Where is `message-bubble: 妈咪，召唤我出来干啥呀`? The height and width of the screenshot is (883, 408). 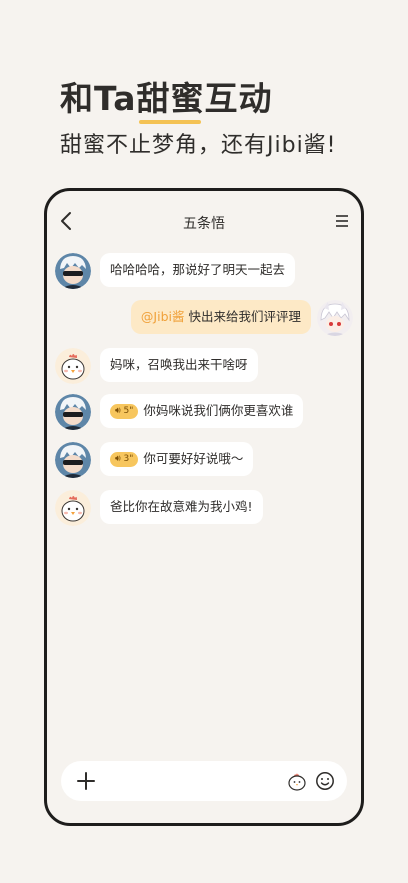
message-bubble: 妈咪，召唤我出来干啥呀 is located at coordinates (179, 365).